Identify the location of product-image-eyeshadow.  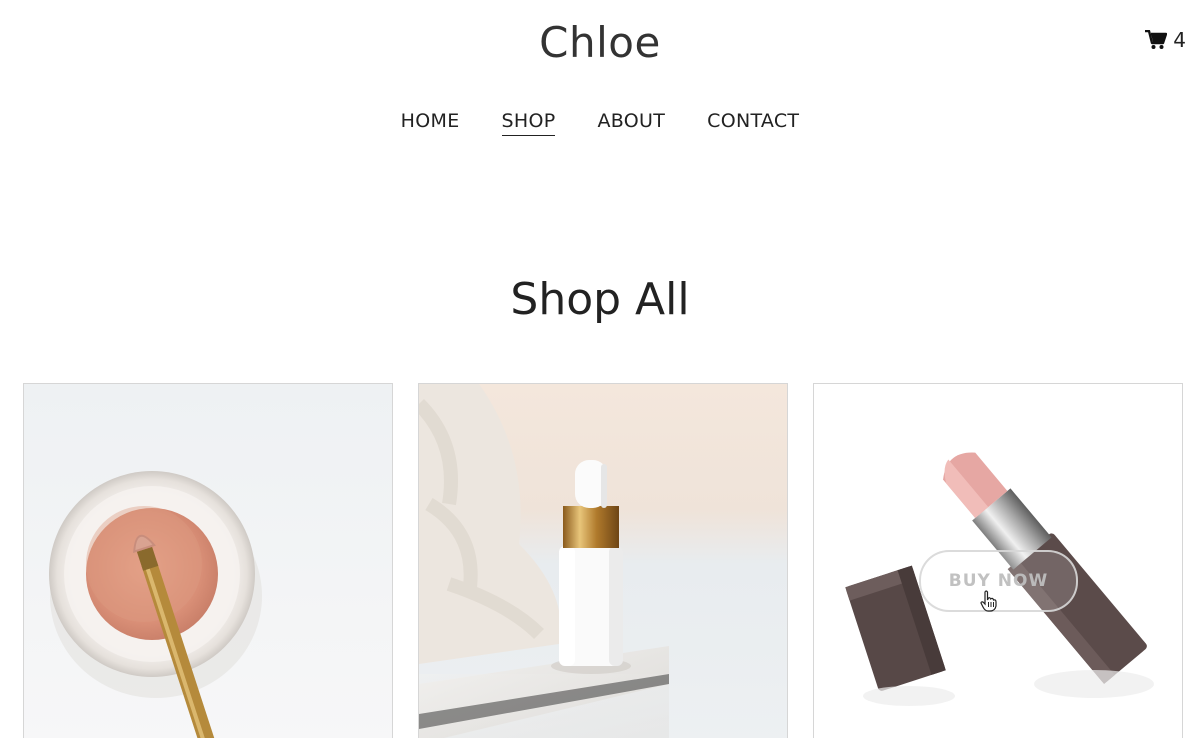
(208, 561).